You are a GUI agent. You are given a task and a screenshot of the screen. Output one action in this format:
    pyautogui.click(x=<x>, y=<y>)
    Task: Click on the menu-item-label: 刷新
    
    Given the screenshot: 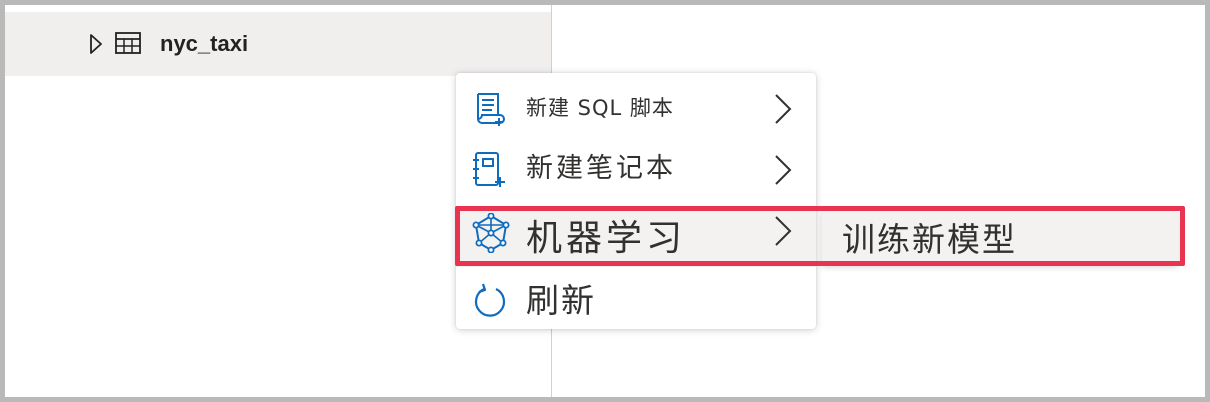 What is the action you would take?
    pyautogui.click(x=561, y=300)
    